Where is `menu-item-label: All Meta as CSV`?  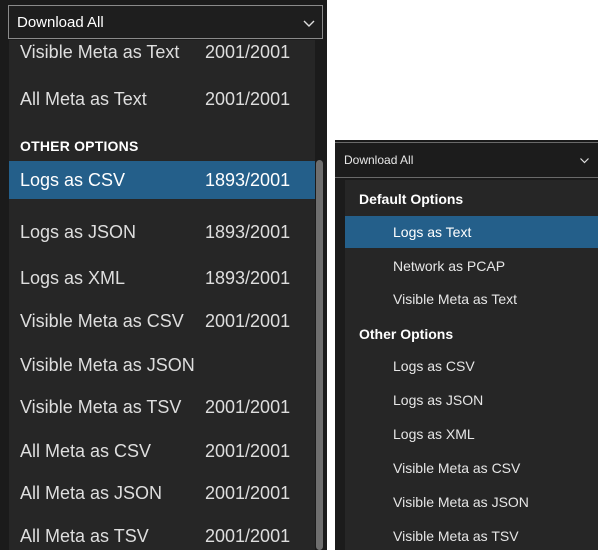 menu-item-label: All Meta as CSV is located at coordinates (86, 451).